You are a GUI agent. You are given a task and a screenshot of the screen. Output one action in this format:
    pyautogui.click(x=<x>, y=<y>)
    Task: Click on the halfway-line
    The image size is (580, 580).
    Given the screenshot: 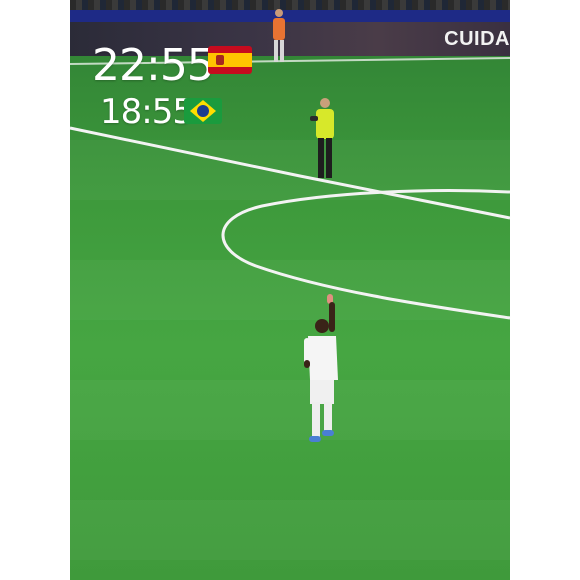 What is the action you would take?
    pyautogui.click(x=290, y=173)
    